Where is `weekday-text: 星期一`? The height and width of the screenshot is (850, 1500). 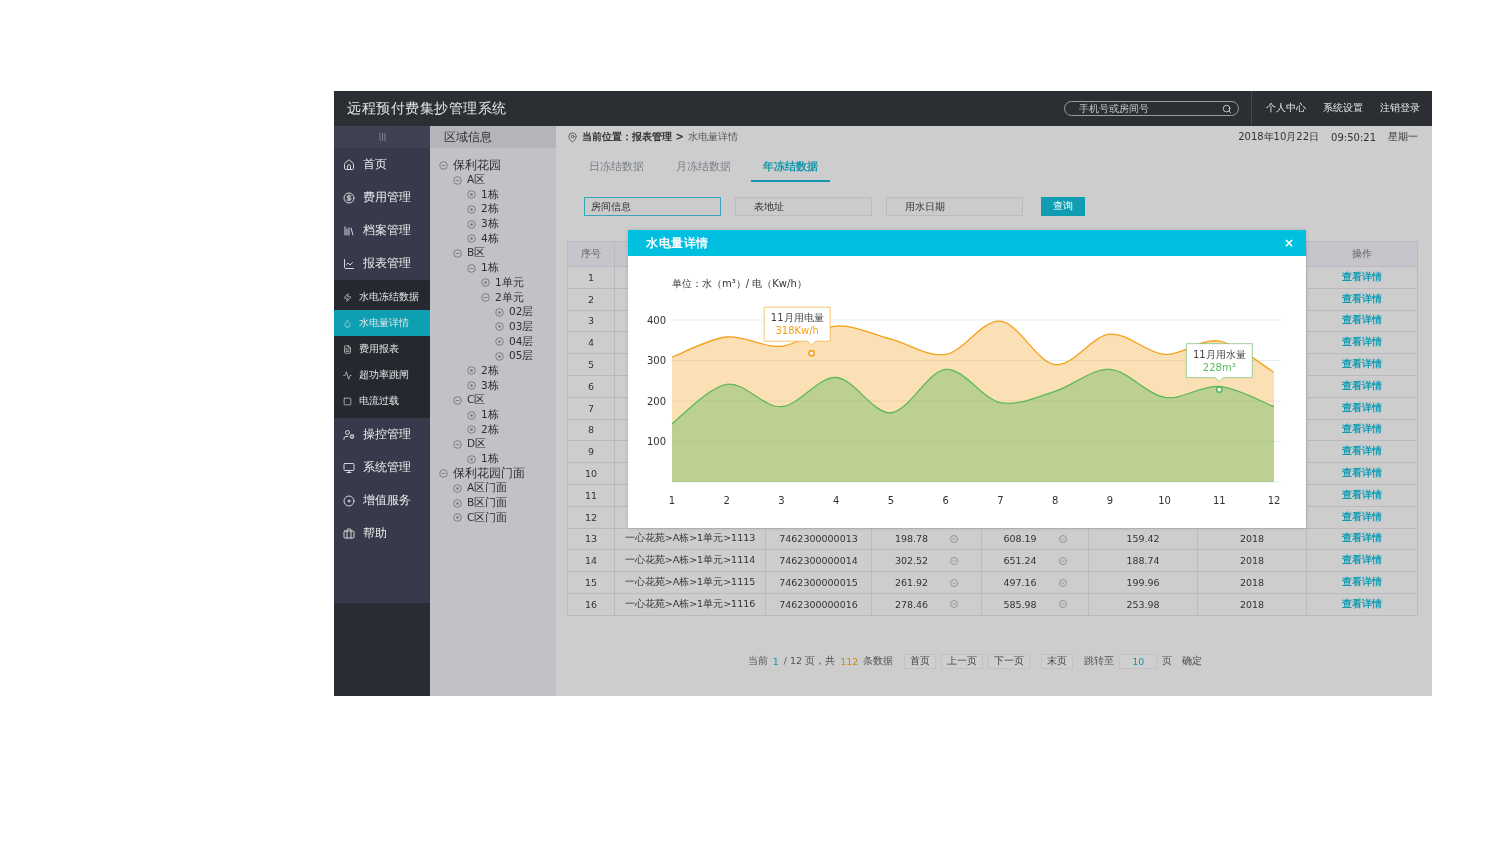
weekday-text: 星期一 is located at coordinates (1403, 137).